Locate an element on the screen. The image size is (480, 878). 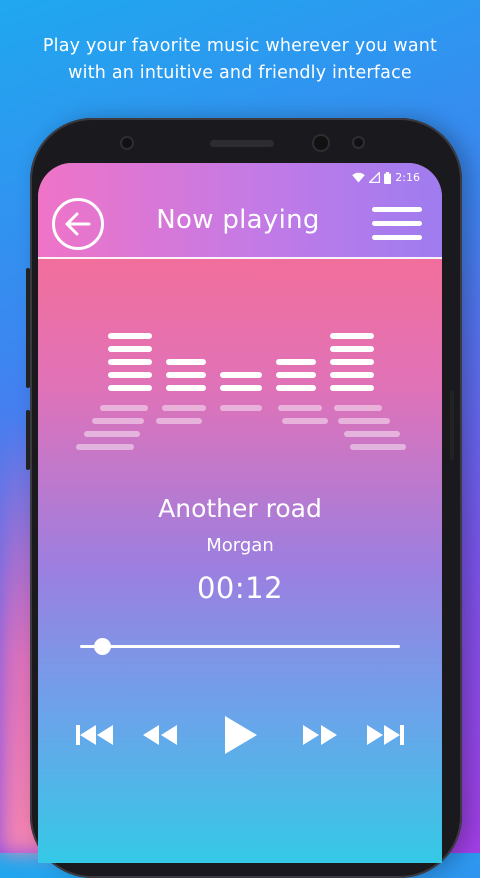
skip-next-icon is located at coordinates (385, 735).